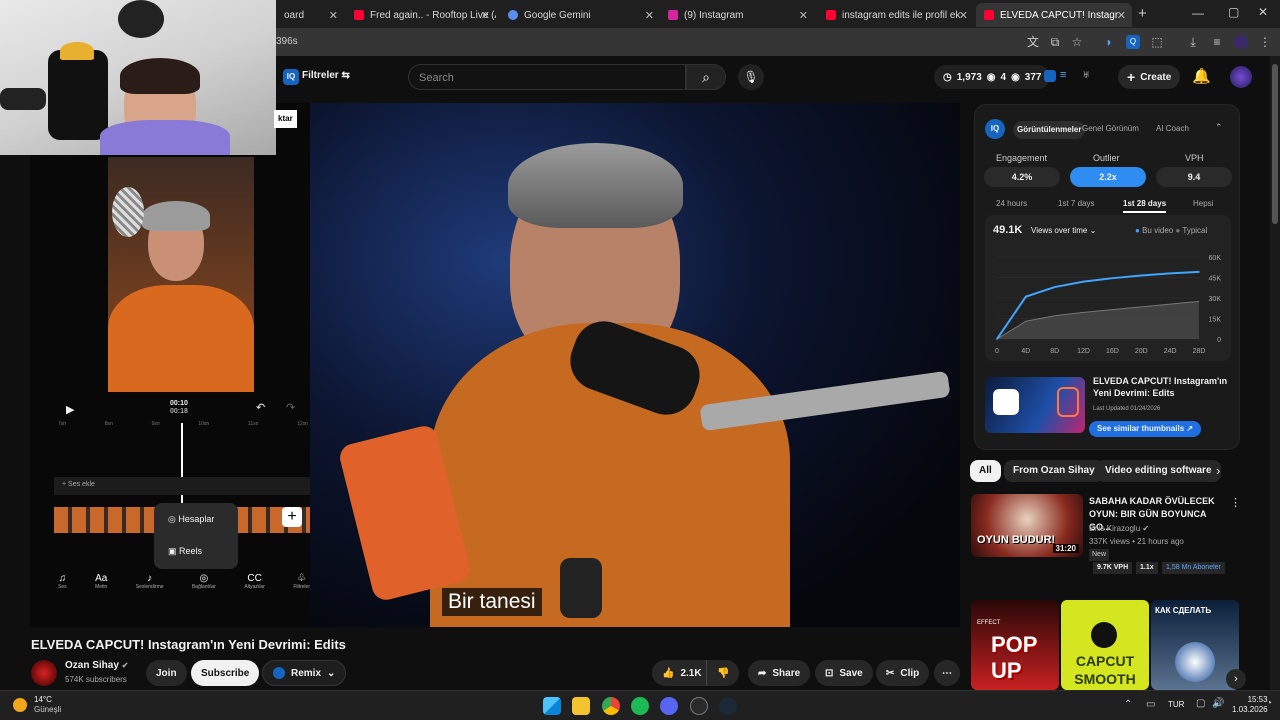 The width and height of the screenshot is (1280, 720). I want to click on tool-baglantilar: ◎ Bağlantılar, so click(204, 581).